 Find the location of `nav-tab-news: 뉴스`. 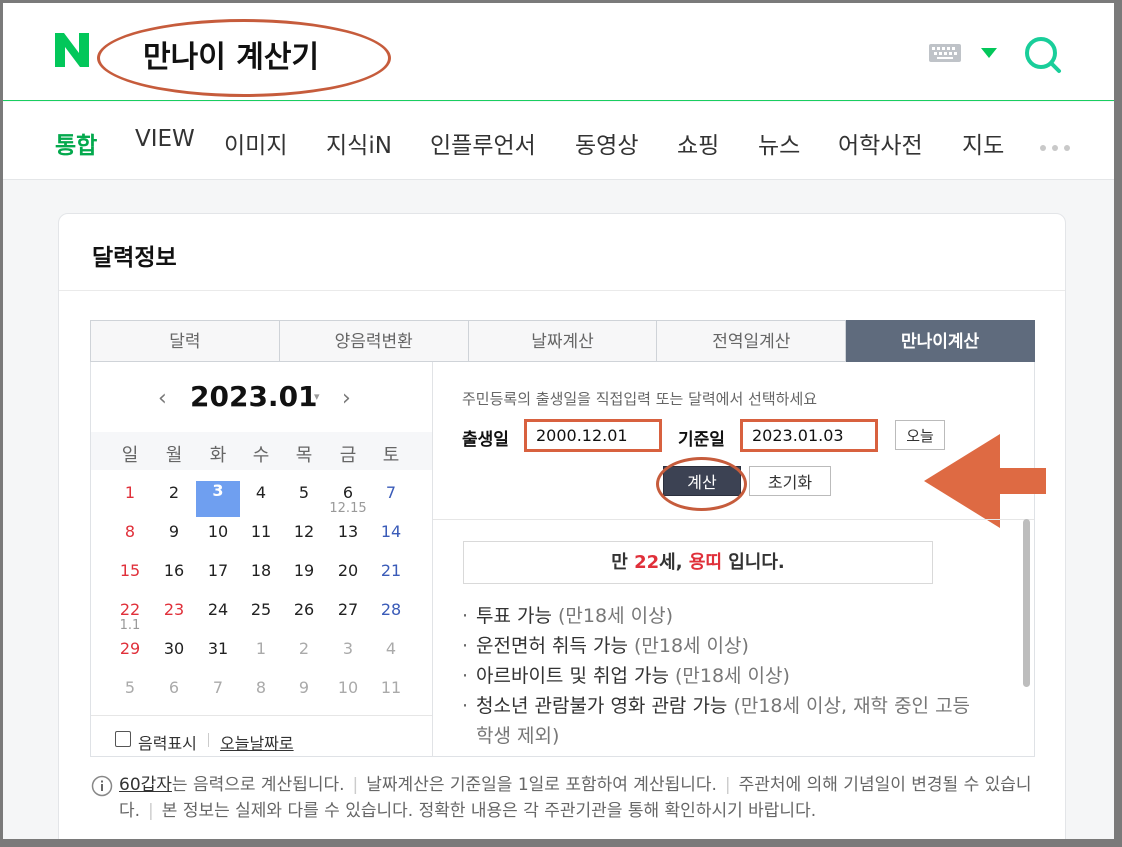

nav-tab-news: 뉴스 is located at coordinates (779, 143).